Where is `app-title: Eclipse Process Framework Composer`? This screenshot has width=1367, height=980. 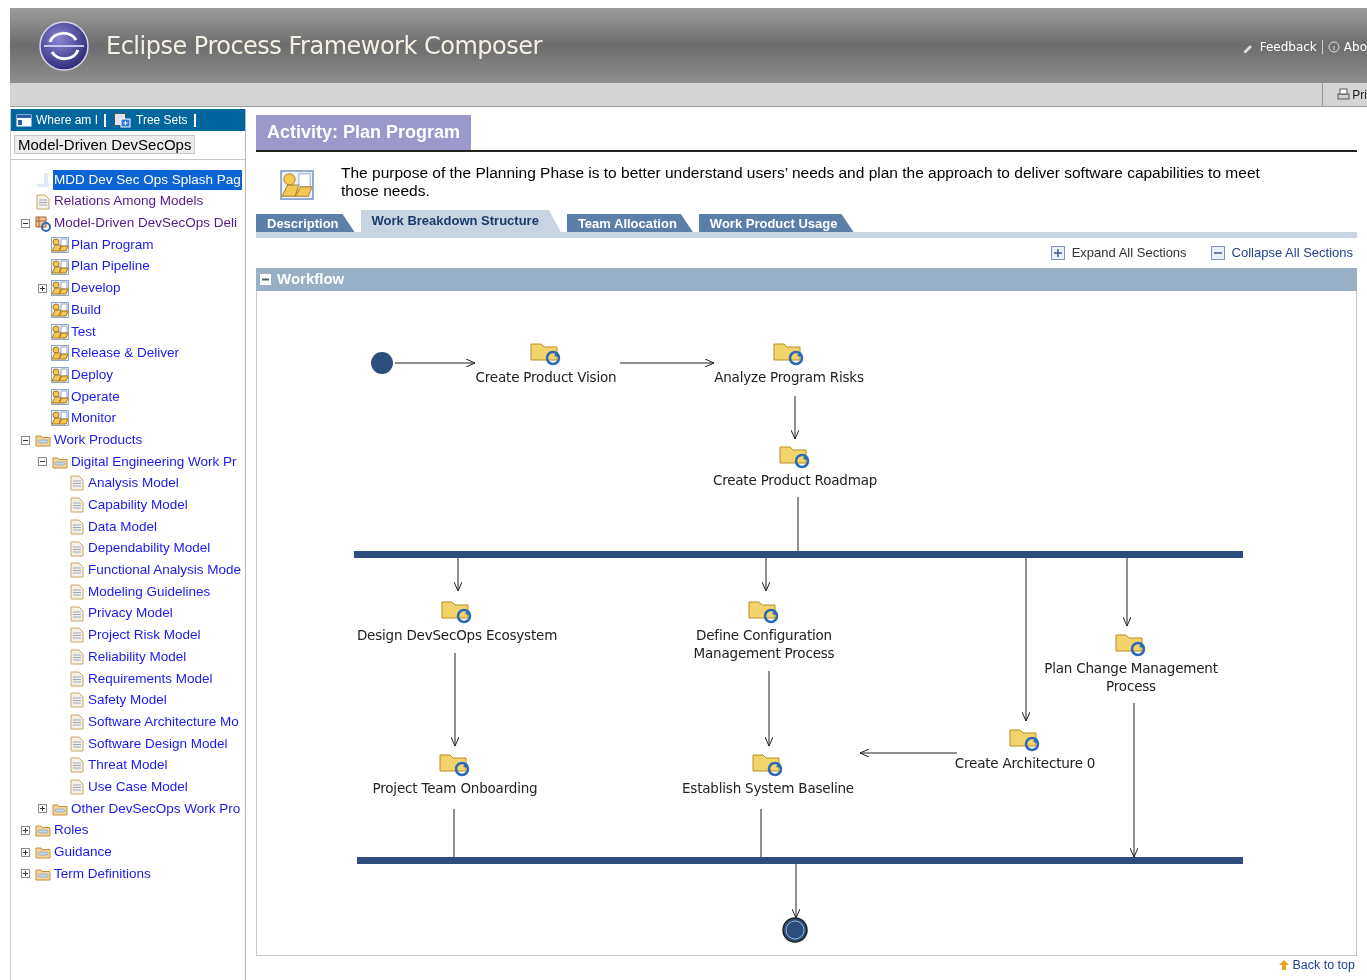
app-title: Eclipse Process Framework Composer is located at coordinates (324, 46).